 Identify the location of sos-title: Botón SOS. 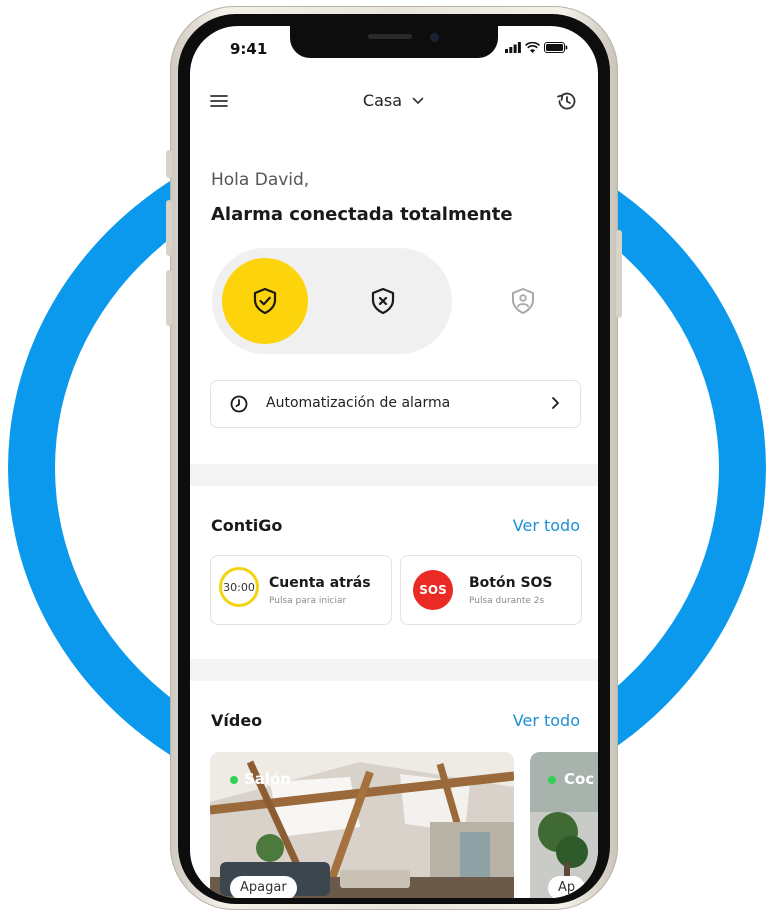
(511, 583).